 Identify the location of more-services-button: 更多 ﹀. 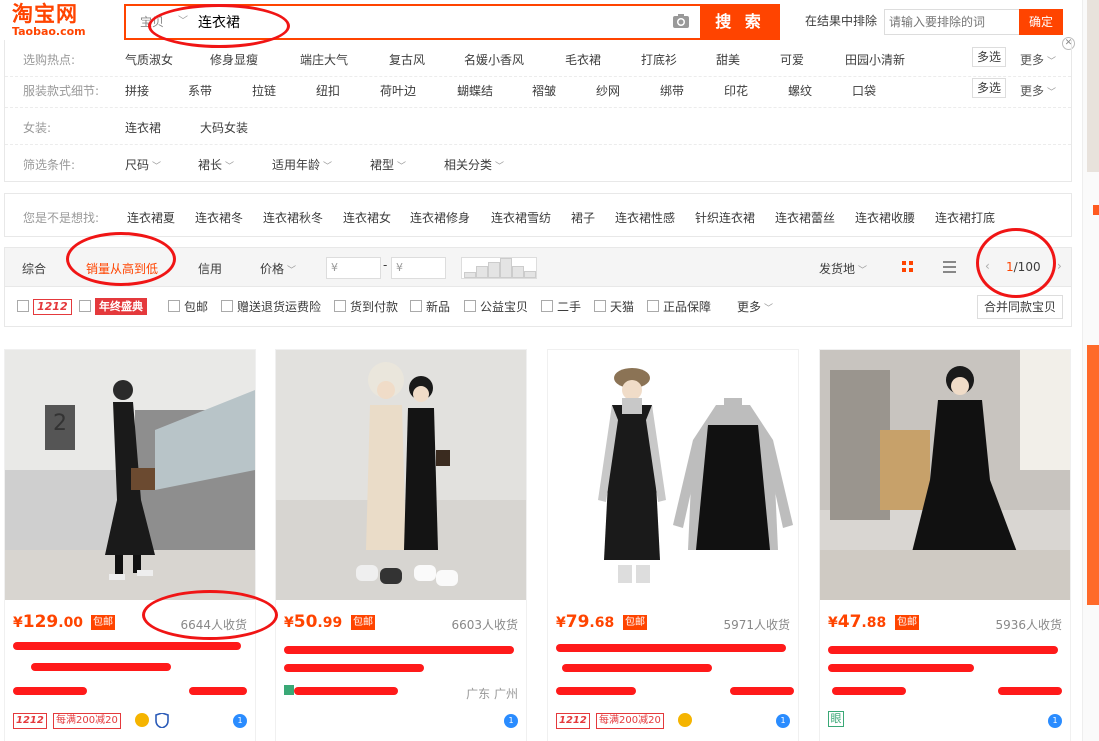
(755, 306).